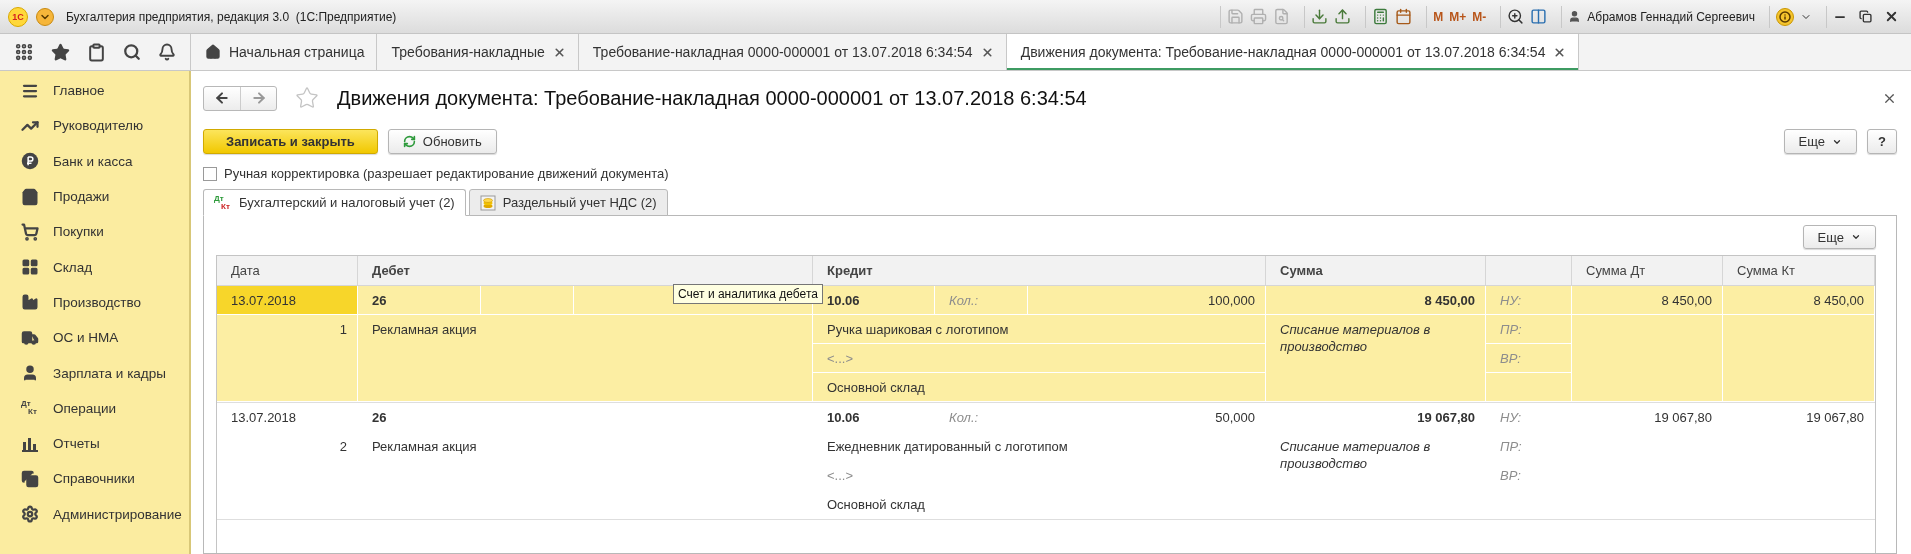 The width and height of the screenshot is (1911, 554). I want to click on sidebar-item: Производство, so click(94, 302).